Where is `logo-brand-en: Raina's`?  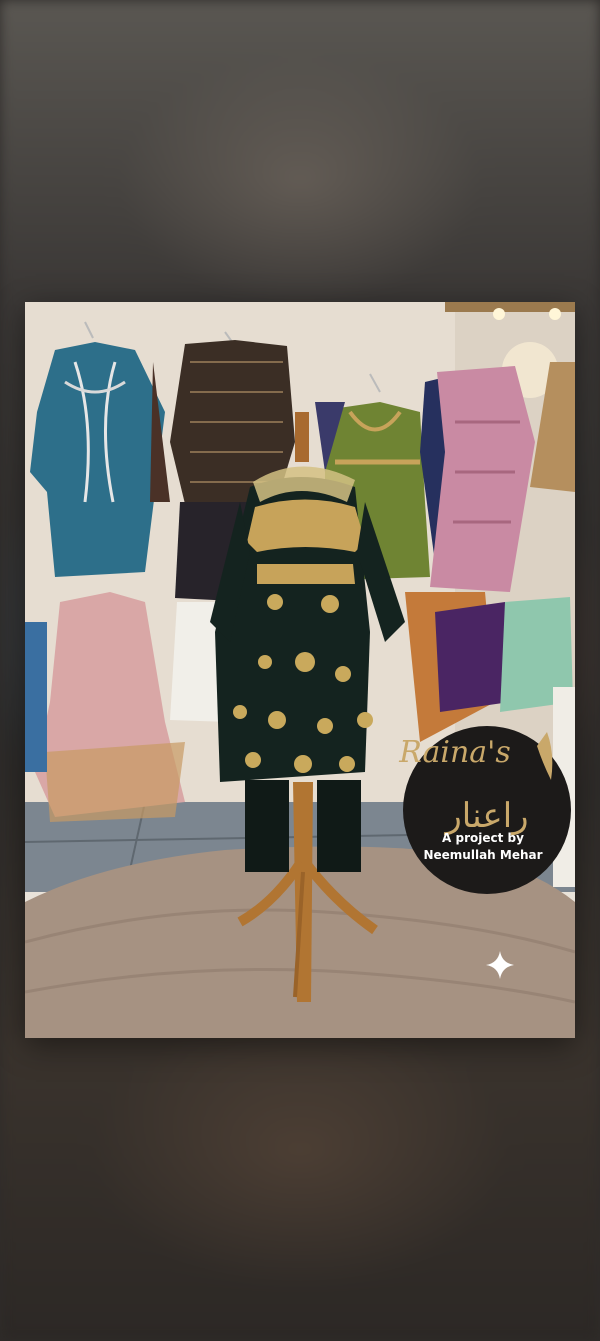 logo-brand-en: Raina's is located at coordinates (454, 752).